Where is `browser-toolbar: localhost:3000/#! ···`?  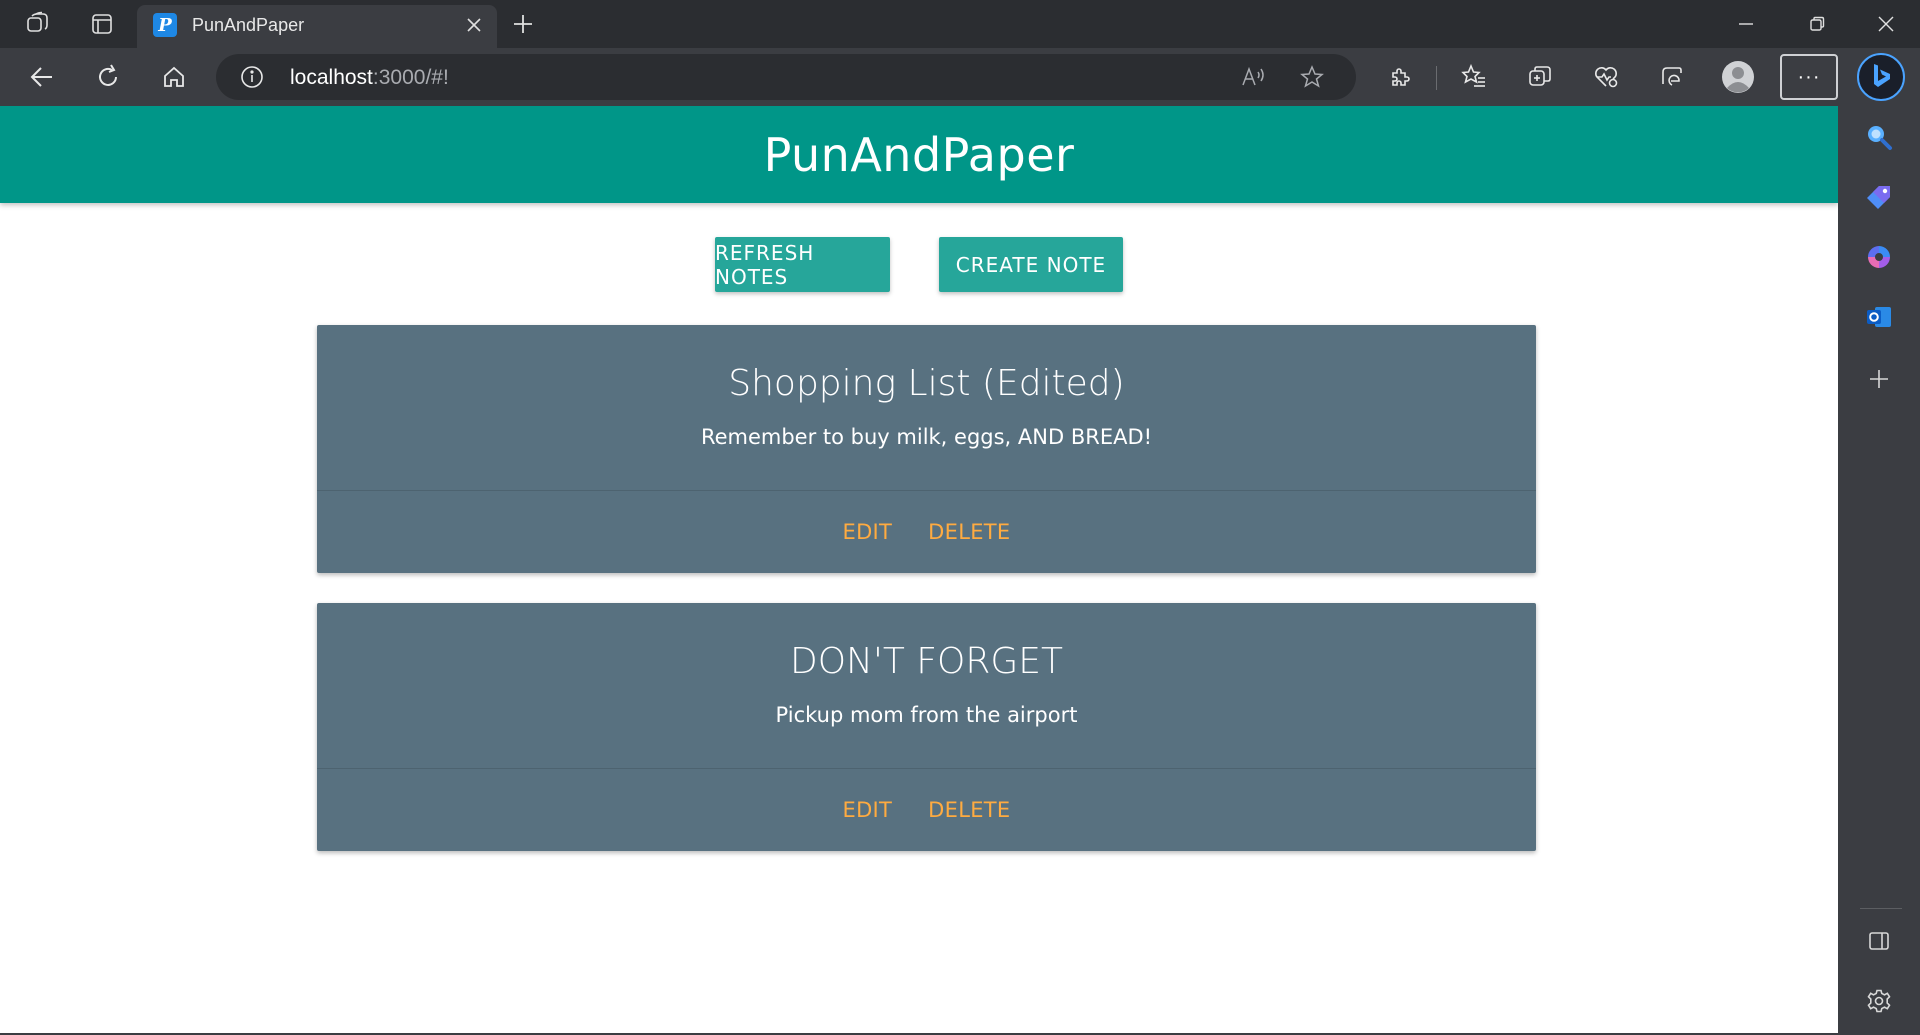 browser-toolbar: localhost:3000/#! ··· is located at coordinates (960, 77).